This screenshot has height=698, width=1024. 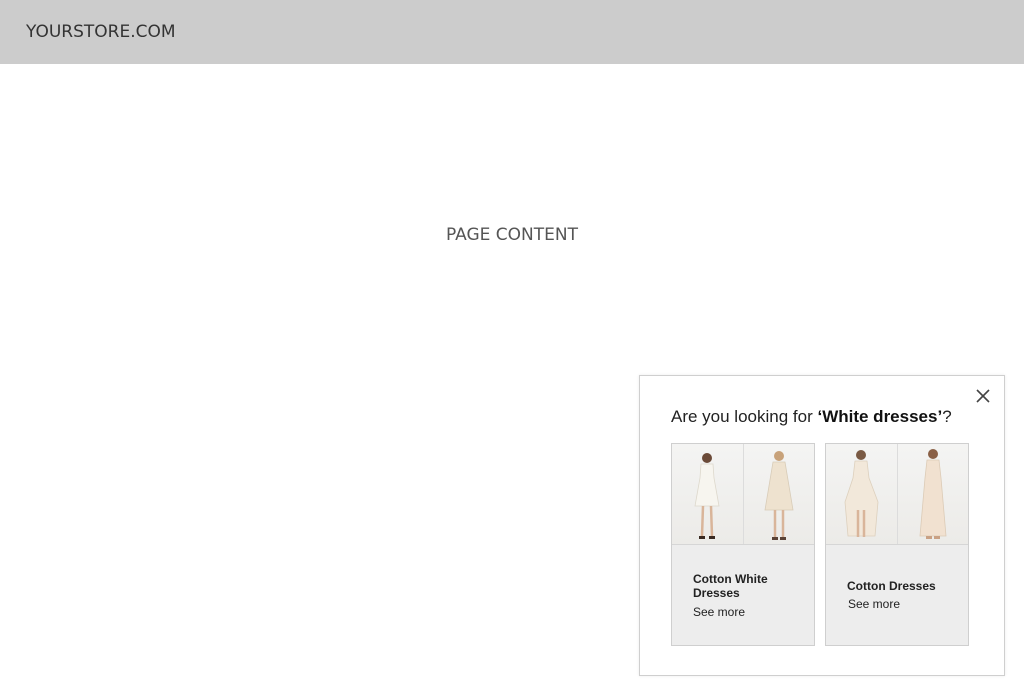 I want to click on store-logo: YOURSTORE.COM, so click(x=101, y=32).